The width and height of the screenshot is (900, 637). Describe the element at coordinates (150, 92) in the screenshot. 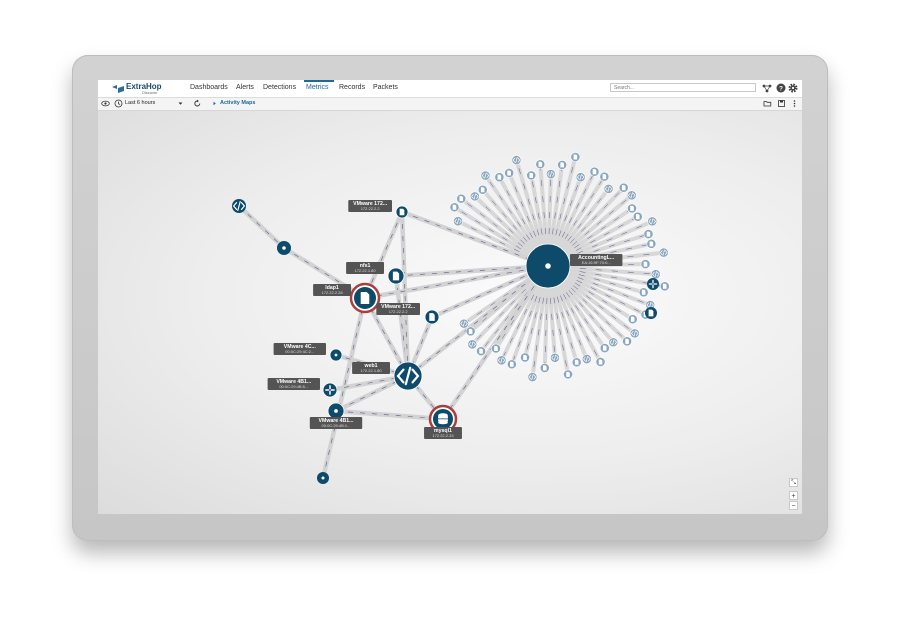

I see `logo-product: Discover` at that location.